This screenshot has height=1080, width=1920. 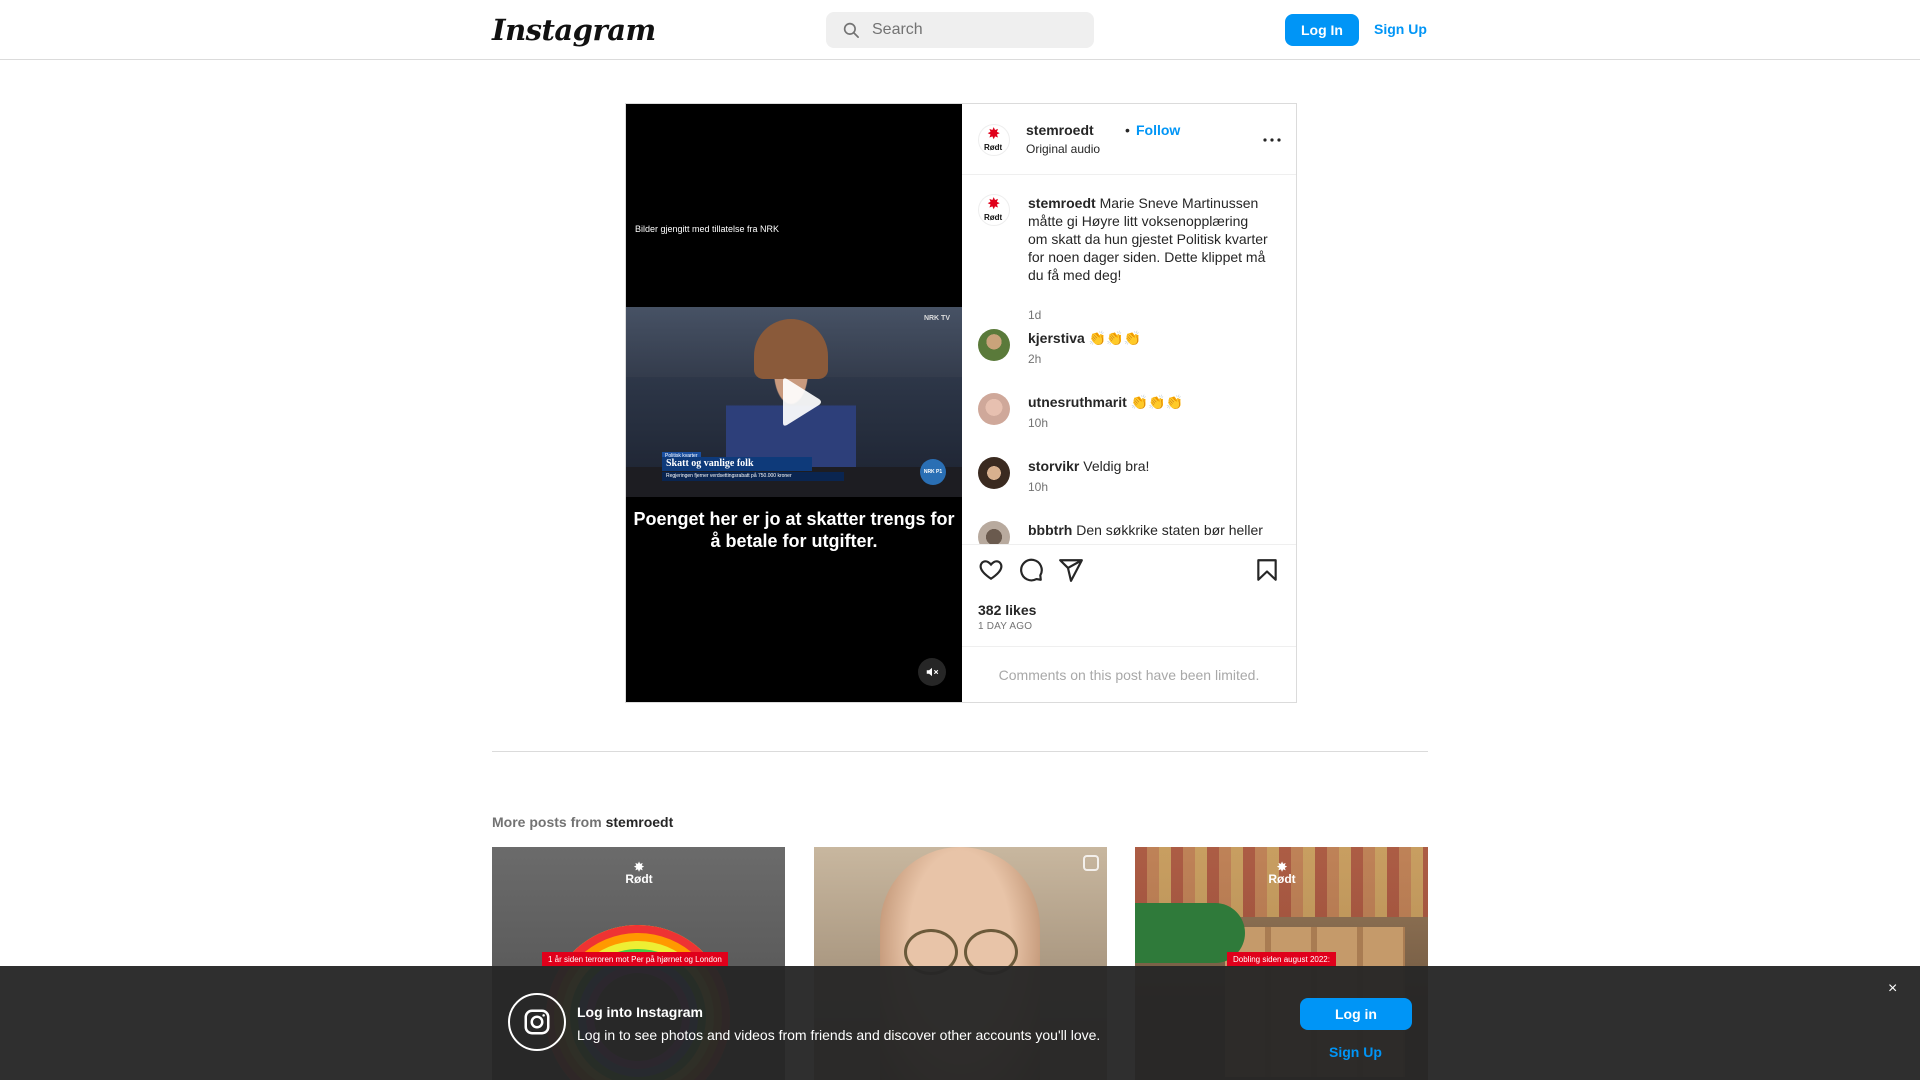 I want to click on top-navigation: Instagram Log In Sign Up, so click(x=960, y=30).